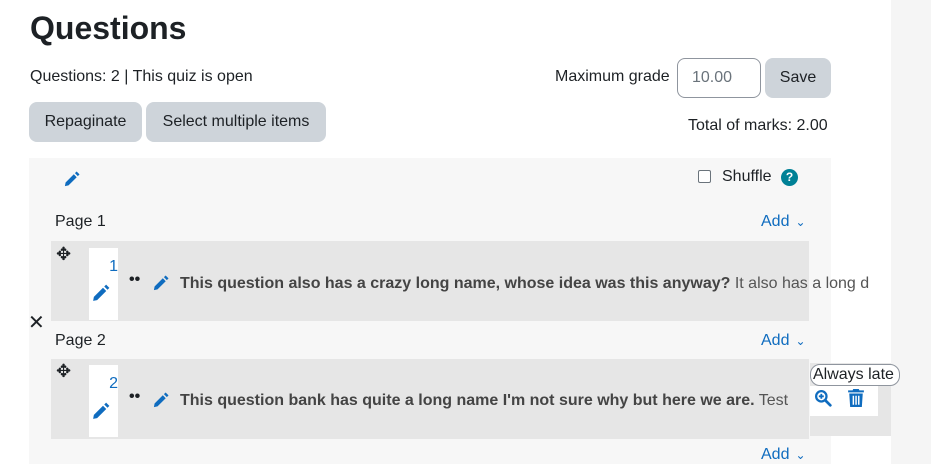 The image size is (931, 464). I want to click on bottom-add-link: Add ⌄, so click(783, 455).